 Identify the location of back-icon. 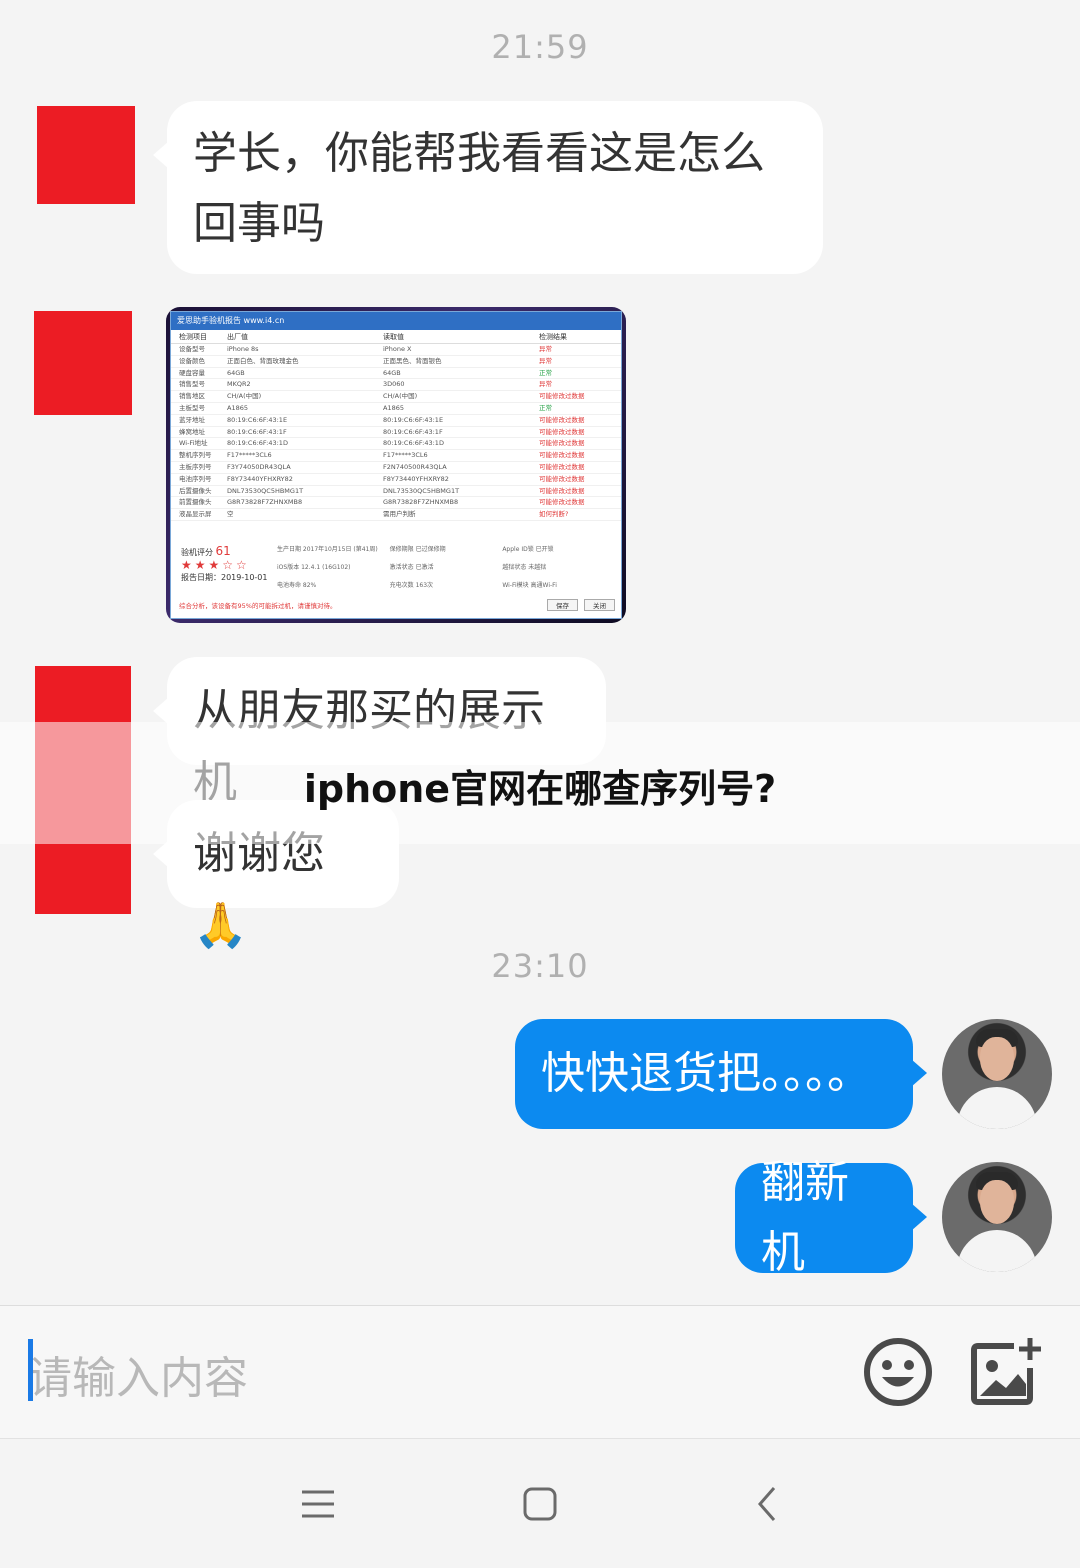
(768, 1504).